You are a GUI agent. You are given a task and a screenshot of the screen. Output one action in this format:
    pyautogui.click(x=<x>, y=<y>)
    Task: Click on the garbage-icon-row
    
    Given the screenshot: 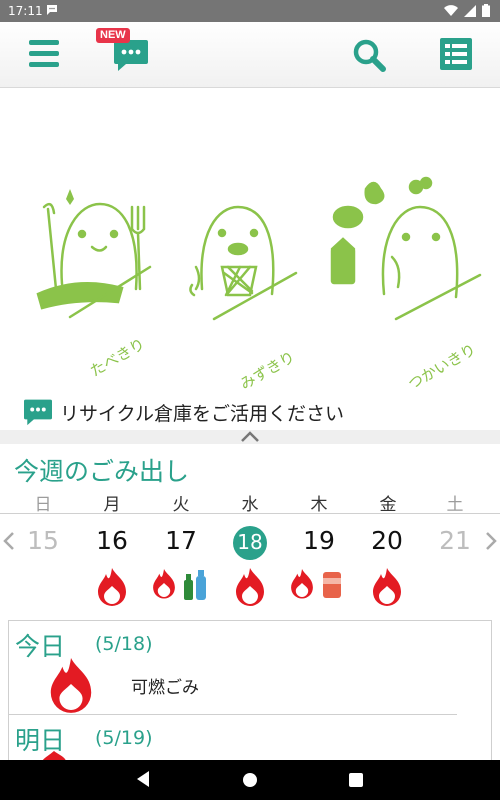 What is the action you would take?
    pyautogui.click(x=250, y=588)
    